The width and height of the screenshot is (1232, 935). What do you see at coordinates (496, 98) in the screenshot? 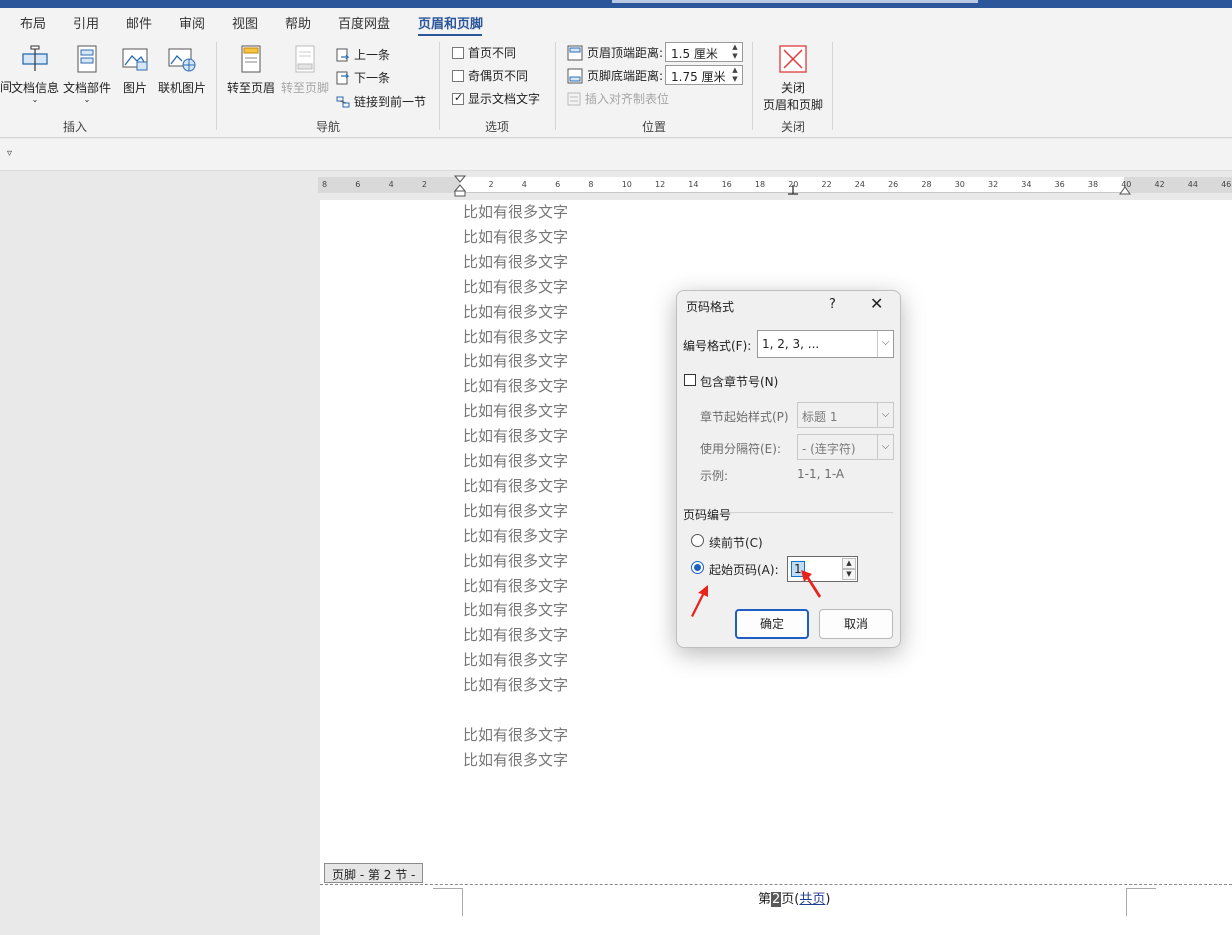
I see `show-document-text-checkbox: 显示文档文字` at bounding box center [496, 98].